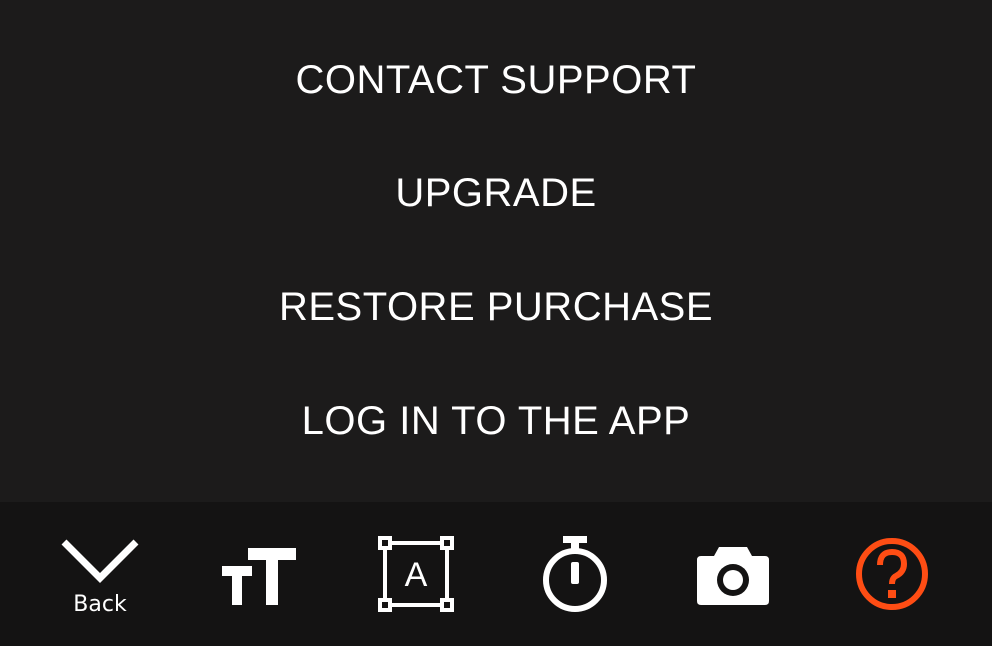 This screenshot has height=646, width=992. I want to click on restore-purchase-button: RESTORE PURCHASE, so click(496, 307).